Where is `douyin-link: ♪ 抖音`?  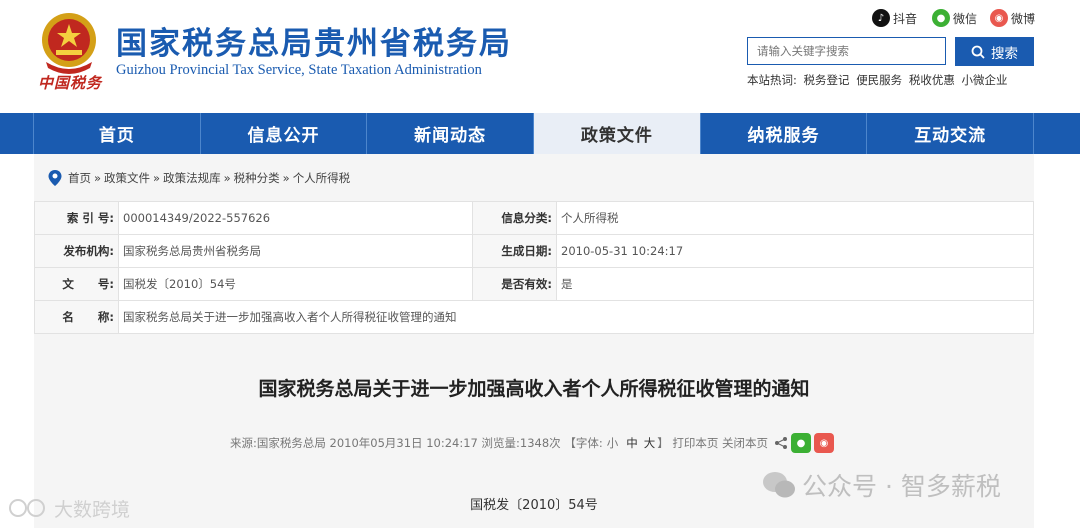 douyin-link: ♪ 抖音 is located at coordinates (894, 18).